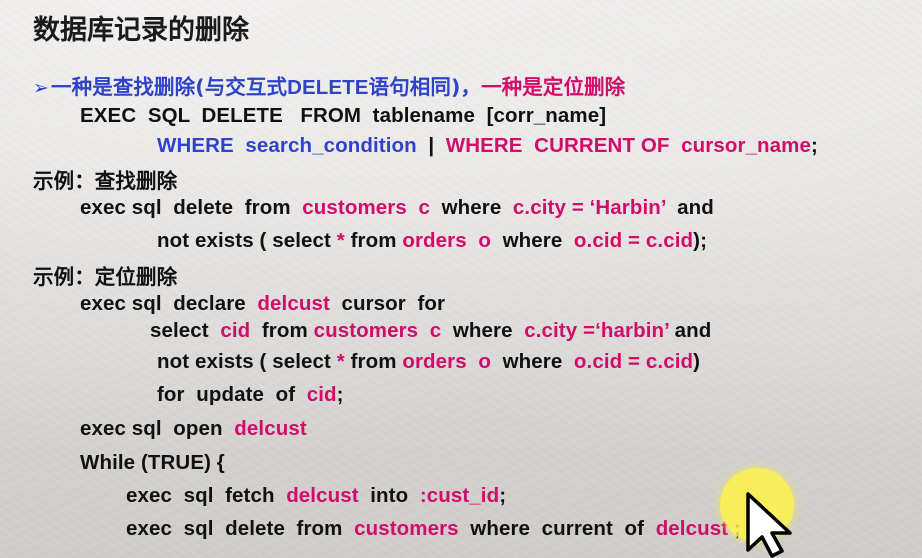  I want to click on bullet-text-b: 语句相同)，, so click(425, 87).